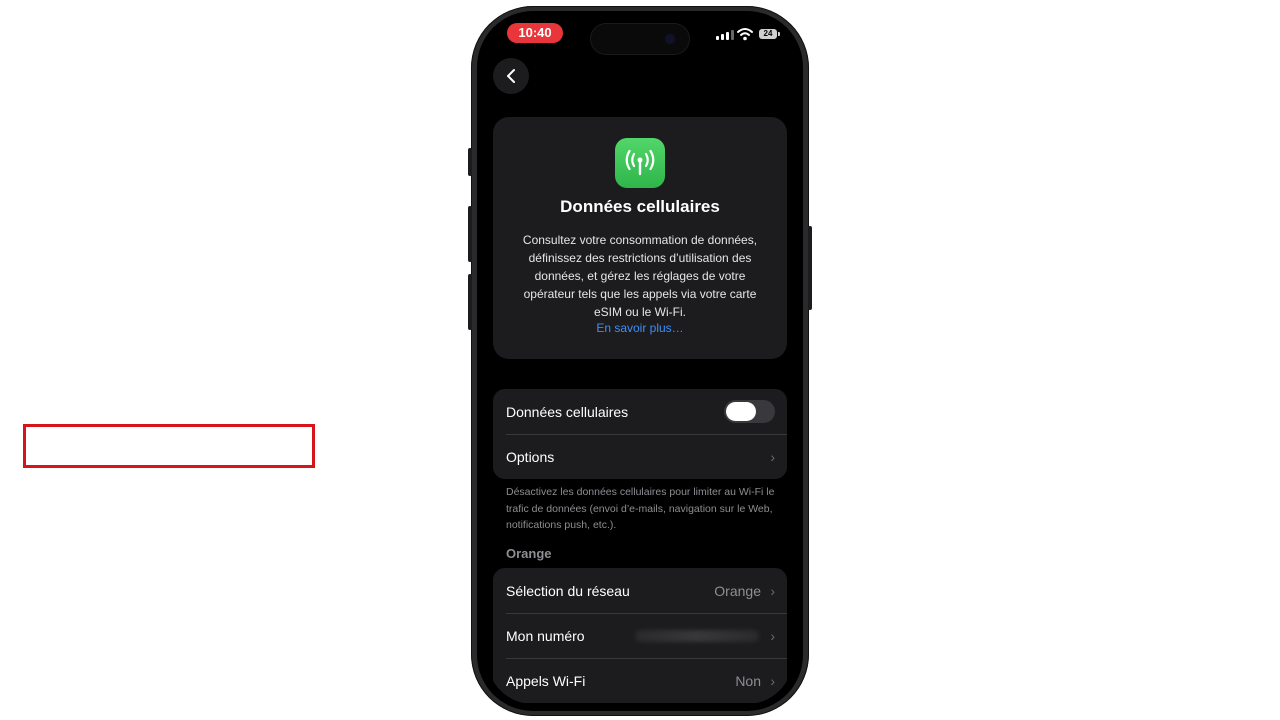 The image size is (1280, 720). I want to click on wifi-icon, so click(745, 34).